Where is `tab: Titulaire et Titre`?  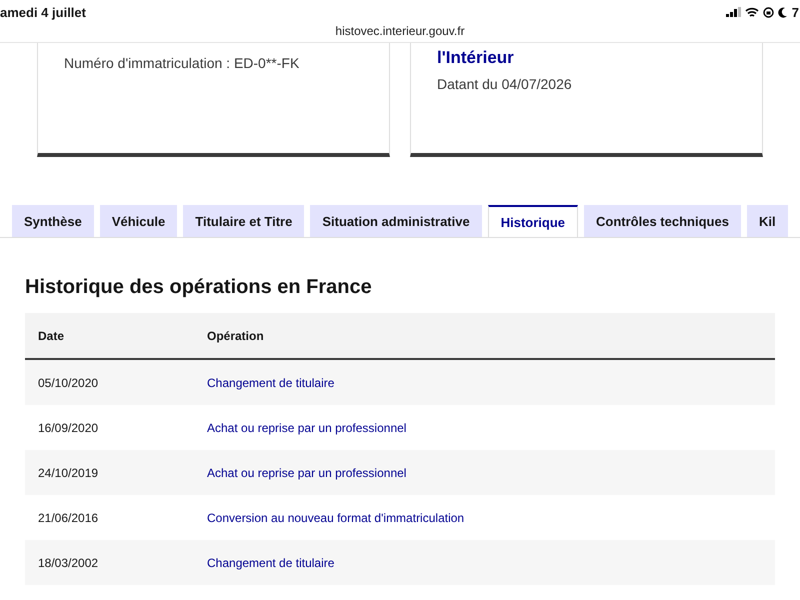 tab: Titulaire et Titre is located at coordinates (243, 221).